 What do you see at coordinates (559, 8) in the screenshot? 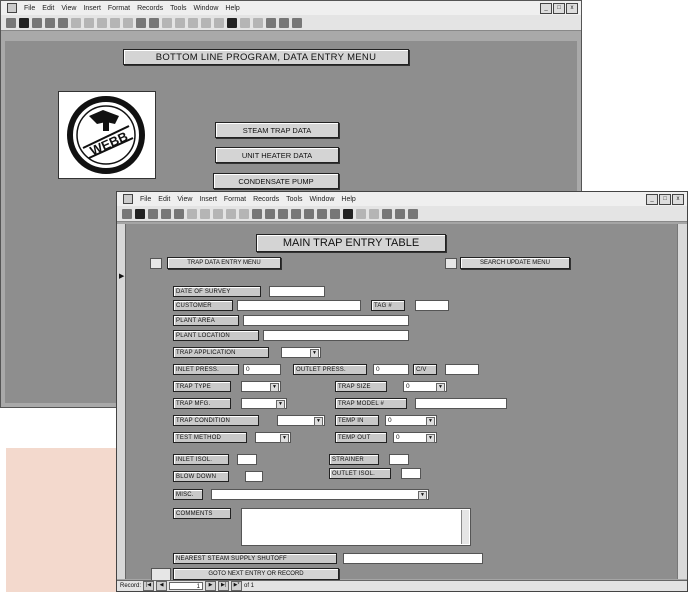
I see `restore-button: □` at bounding box center [559, 8].